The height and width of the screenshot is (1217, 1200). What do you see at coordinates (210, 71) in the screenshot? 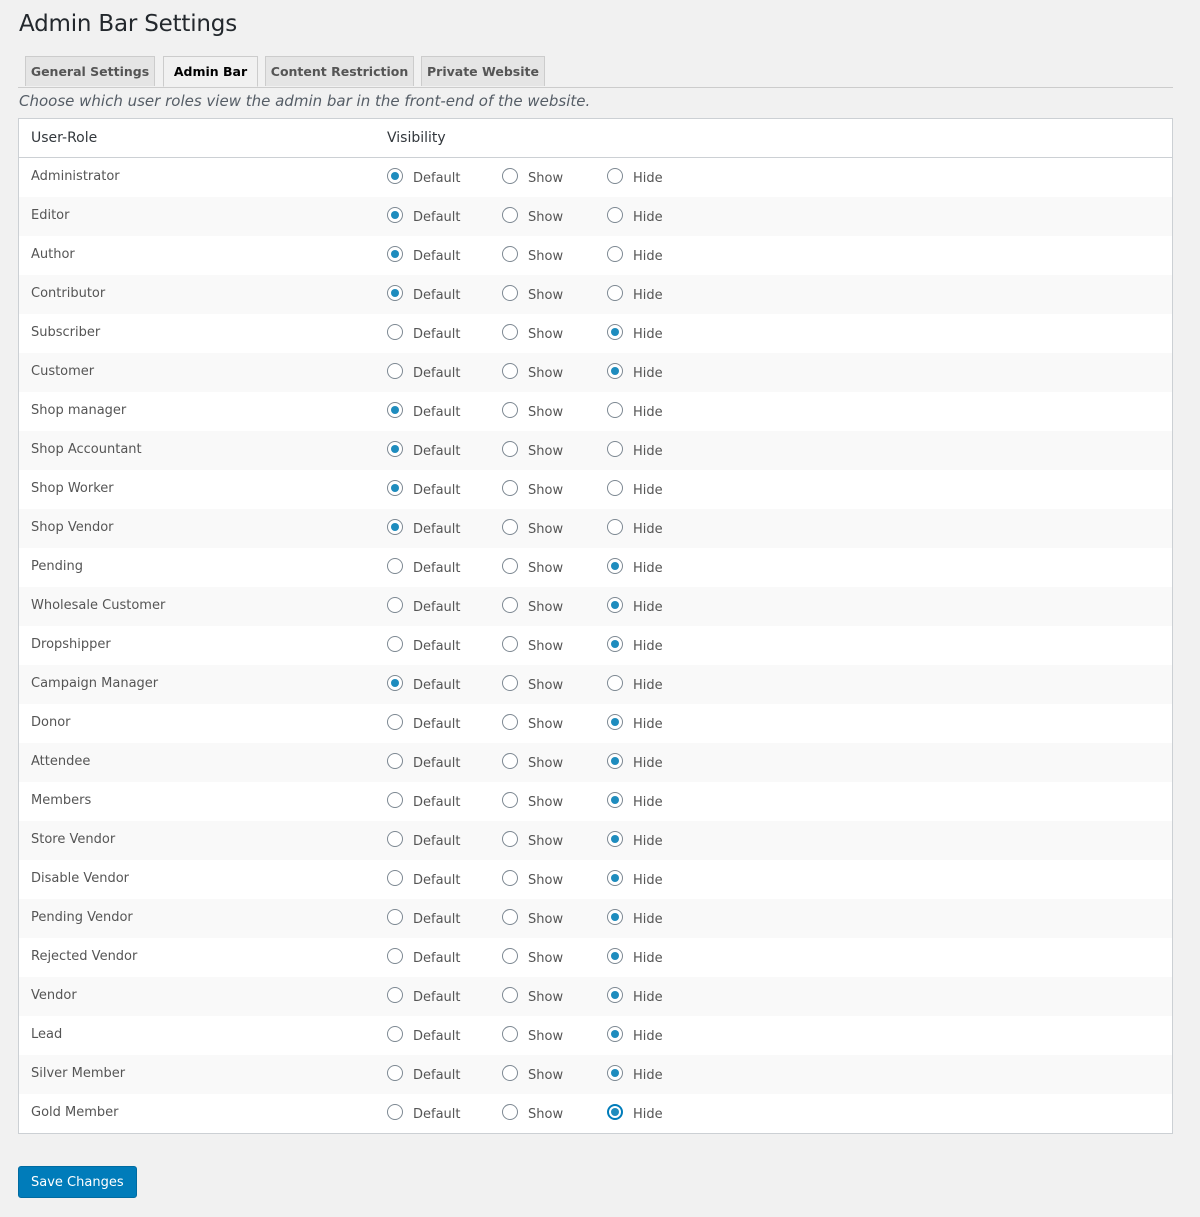
I see `tab-admin-bar: Admin Bar` at bounding box center [210, 71].